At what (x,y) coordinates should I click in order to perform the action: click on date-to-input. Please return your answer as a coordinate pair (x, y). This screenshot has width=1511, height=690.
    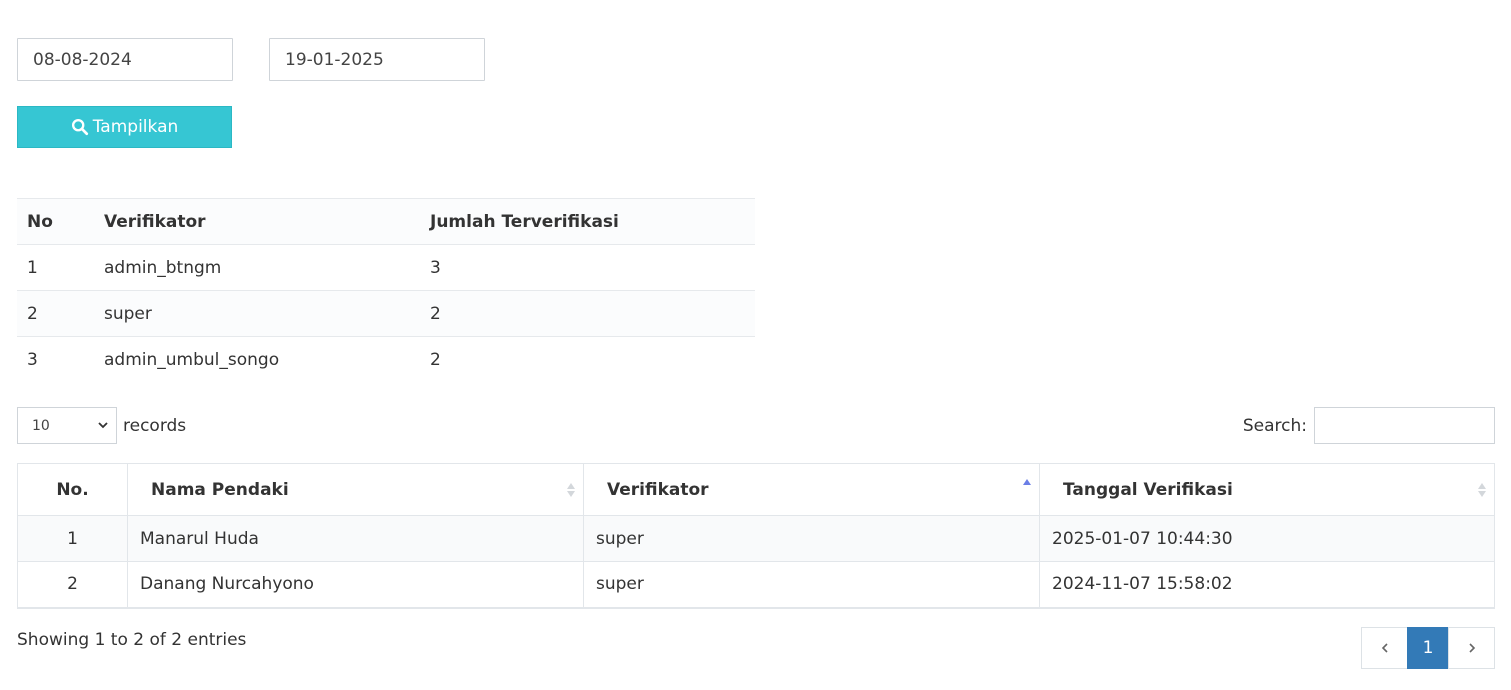
    Looking at the image, I should click on (377, 59).